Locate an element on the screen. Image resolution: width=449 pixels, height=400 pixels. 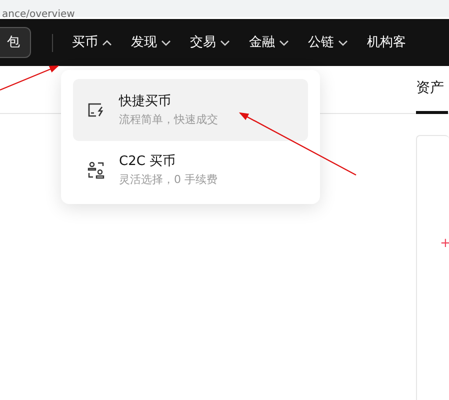
item-title: 快捷买币 is located at coordinates (145, 102).